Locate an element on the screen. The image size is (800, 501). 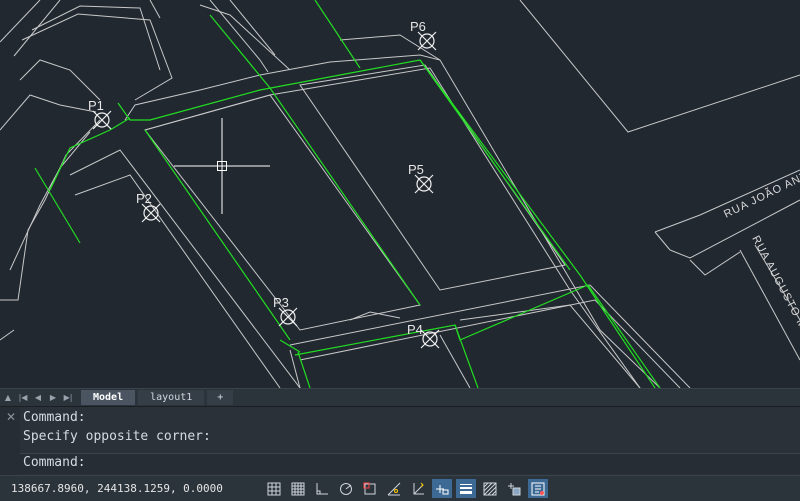
tab-layout1: layout1 is located at coordinates (171, 397).